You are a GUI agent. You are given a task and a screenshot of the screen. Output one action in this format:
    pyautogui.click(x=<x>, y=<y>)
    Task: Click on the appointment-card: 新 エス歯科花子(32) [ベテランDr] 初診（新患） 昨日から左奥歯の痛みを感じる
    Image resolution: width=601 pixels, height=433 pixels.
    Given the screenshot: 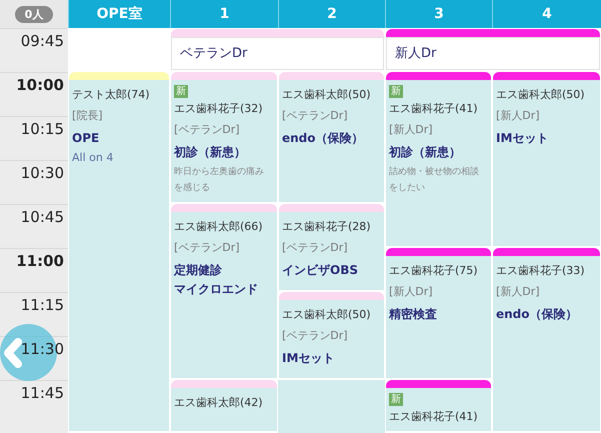 What is the action you would take?
    pyautogui.click(x=224, y=141)
    